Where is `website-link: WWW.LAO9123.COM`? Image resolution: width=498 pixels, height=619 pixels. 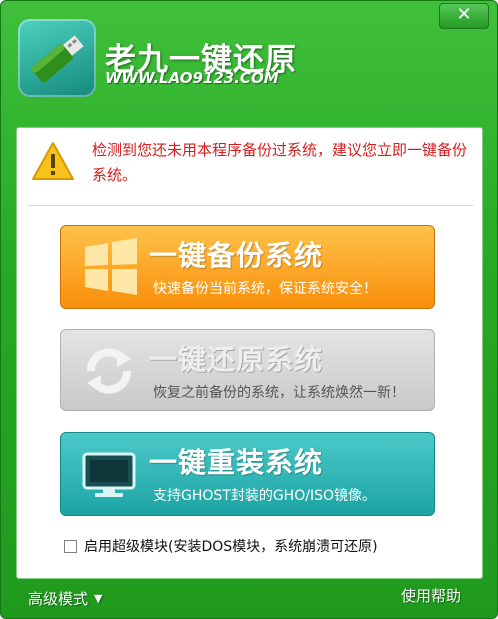 website-link: WWW.LAO9123.COM is located at coordinates (192, 78).